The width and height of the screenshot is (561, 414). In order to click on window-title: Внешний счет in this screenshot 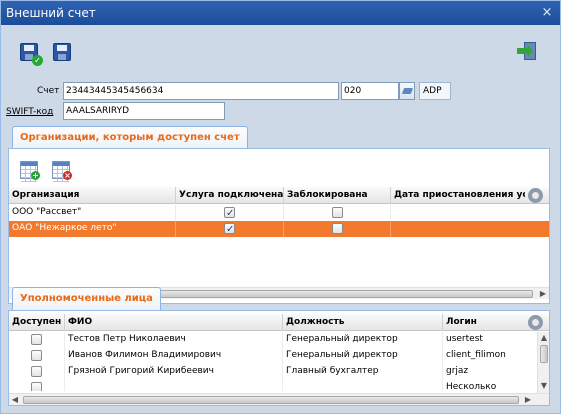, I will do `click(51, 13)`.